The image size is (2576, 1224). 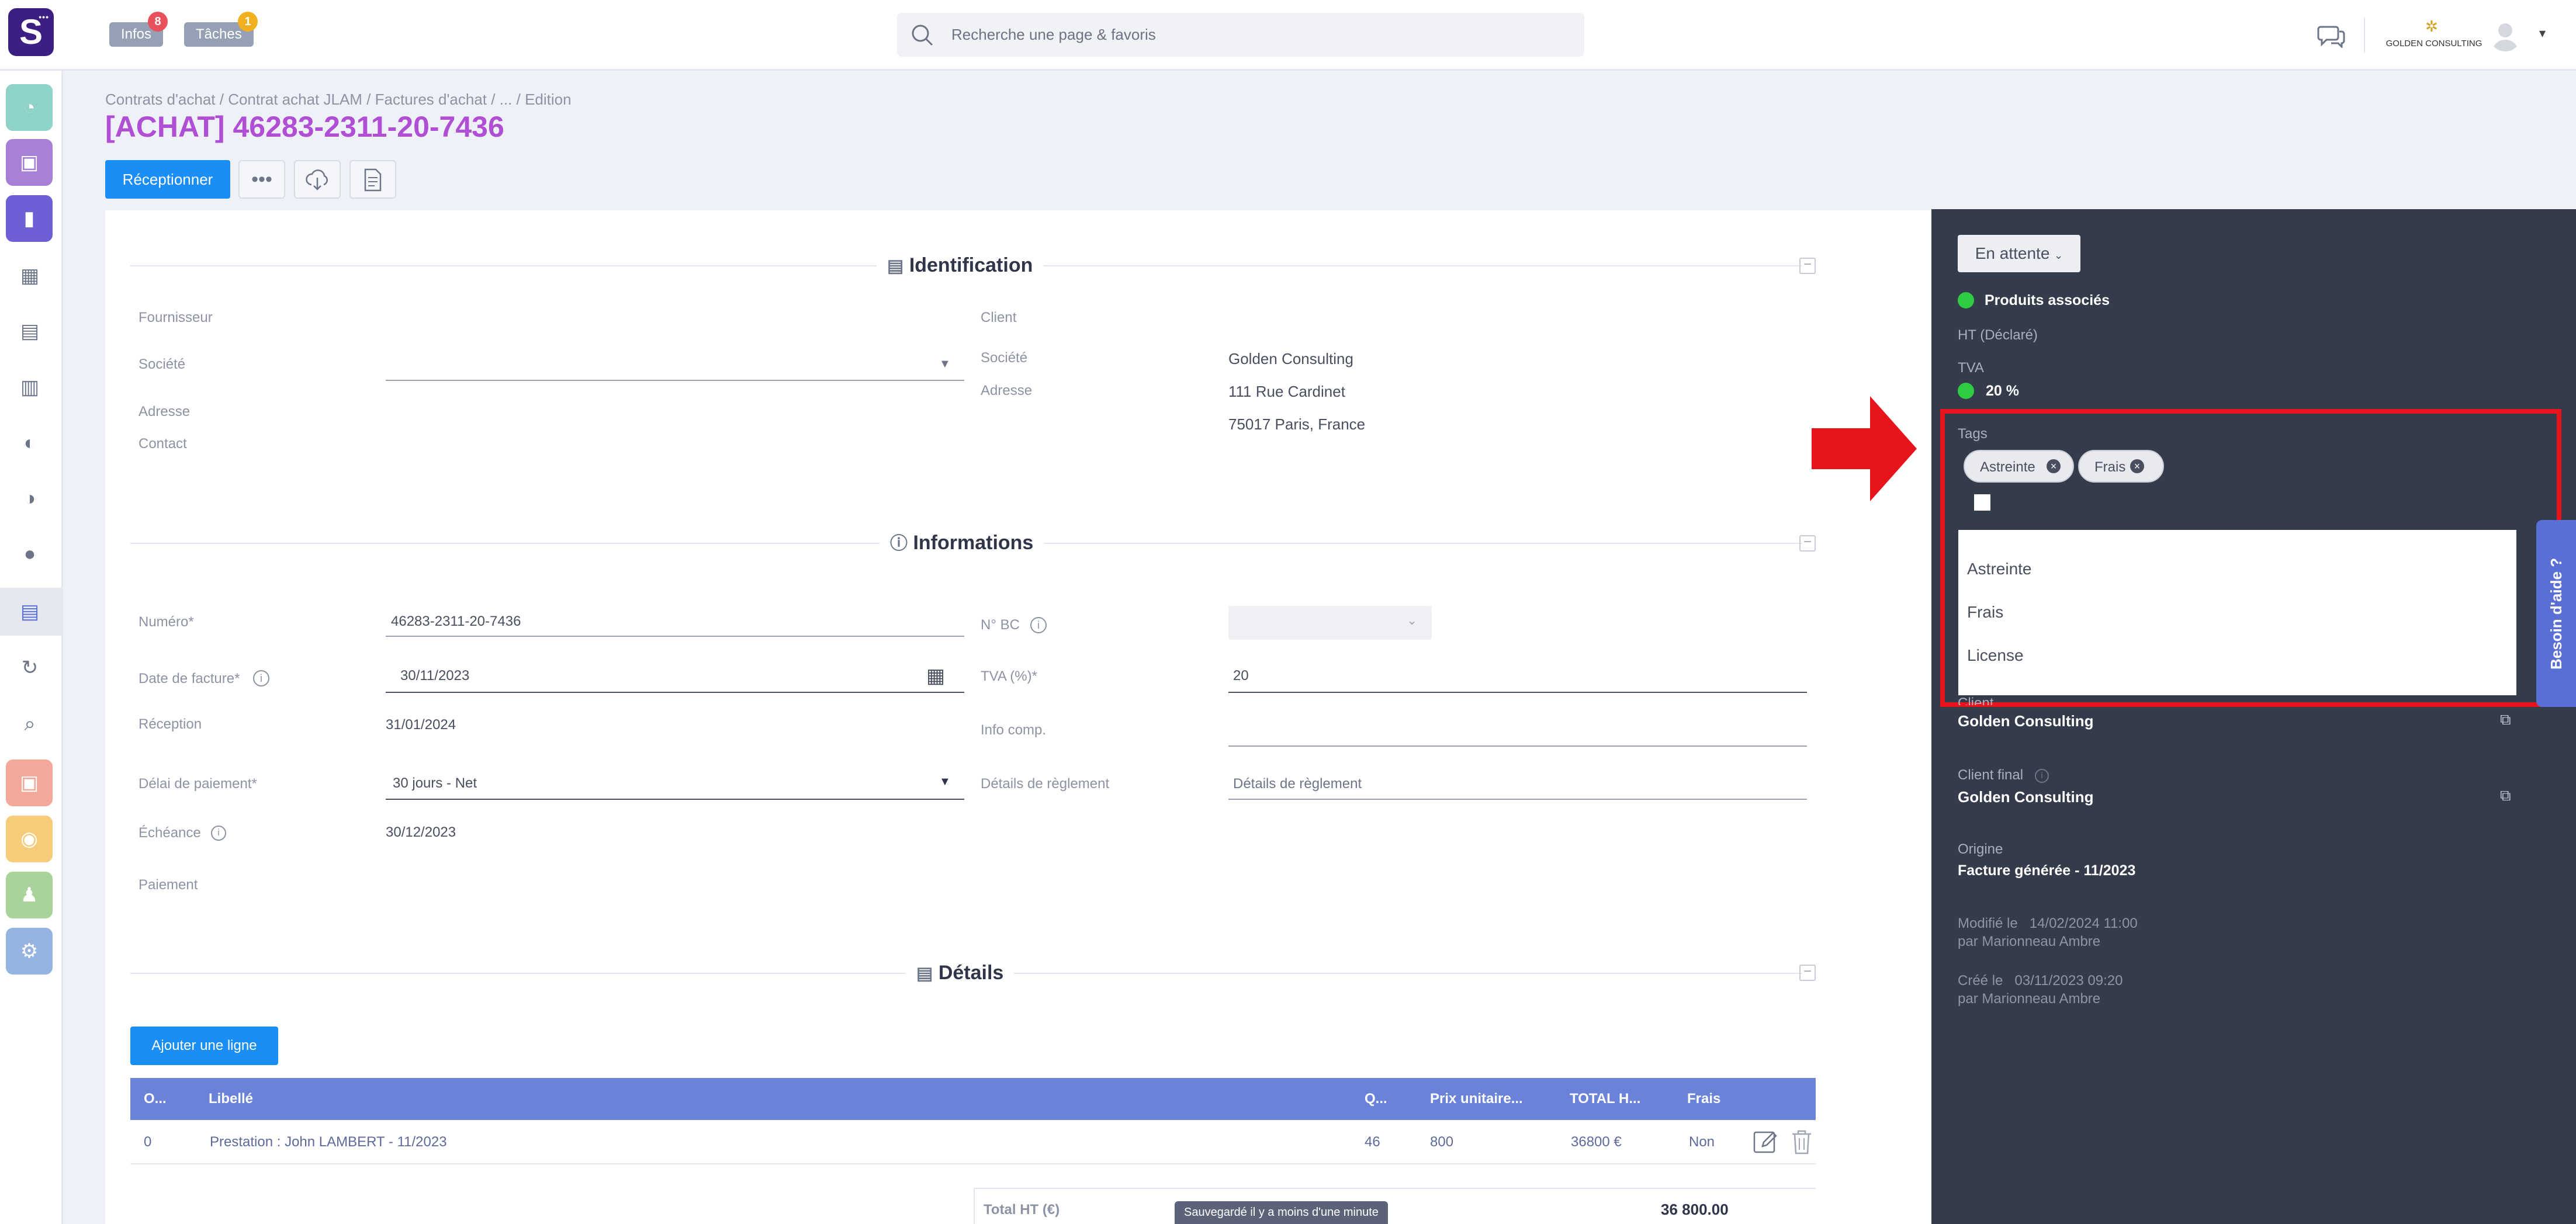 I want to click on company-name: GOLDEN CONSULTING, so click(x=2433, y=43).